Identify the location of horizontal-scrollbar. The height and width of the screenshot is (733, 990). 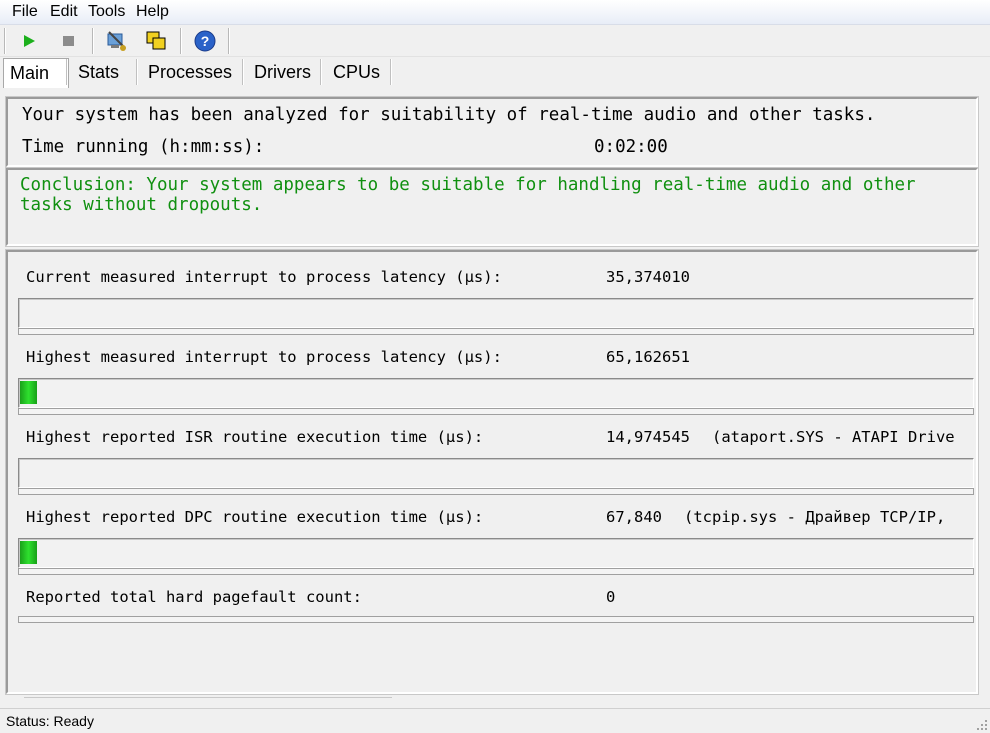
(208, 697).